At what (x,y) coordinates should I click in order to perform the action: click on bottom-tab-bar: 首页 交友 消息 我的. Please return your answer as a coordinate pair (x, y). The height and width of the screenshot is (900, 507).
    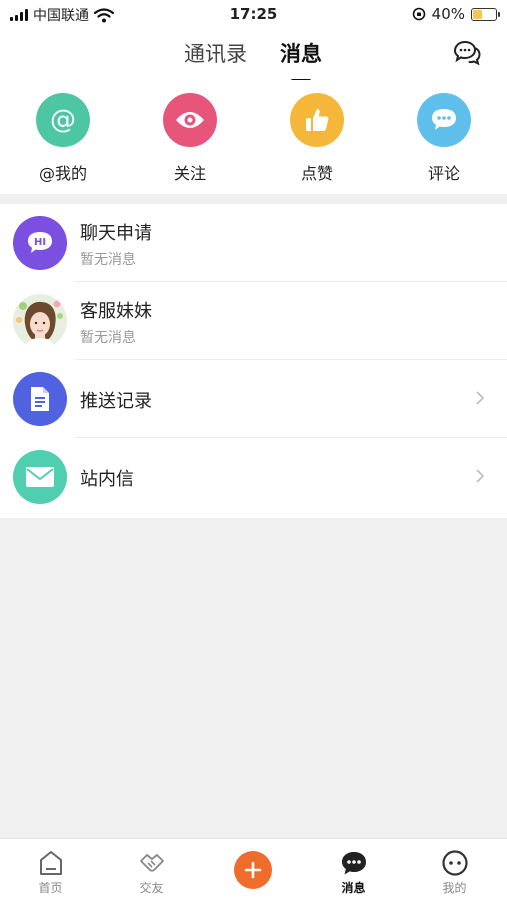
    Looking at the image, I should click on (253, 869).